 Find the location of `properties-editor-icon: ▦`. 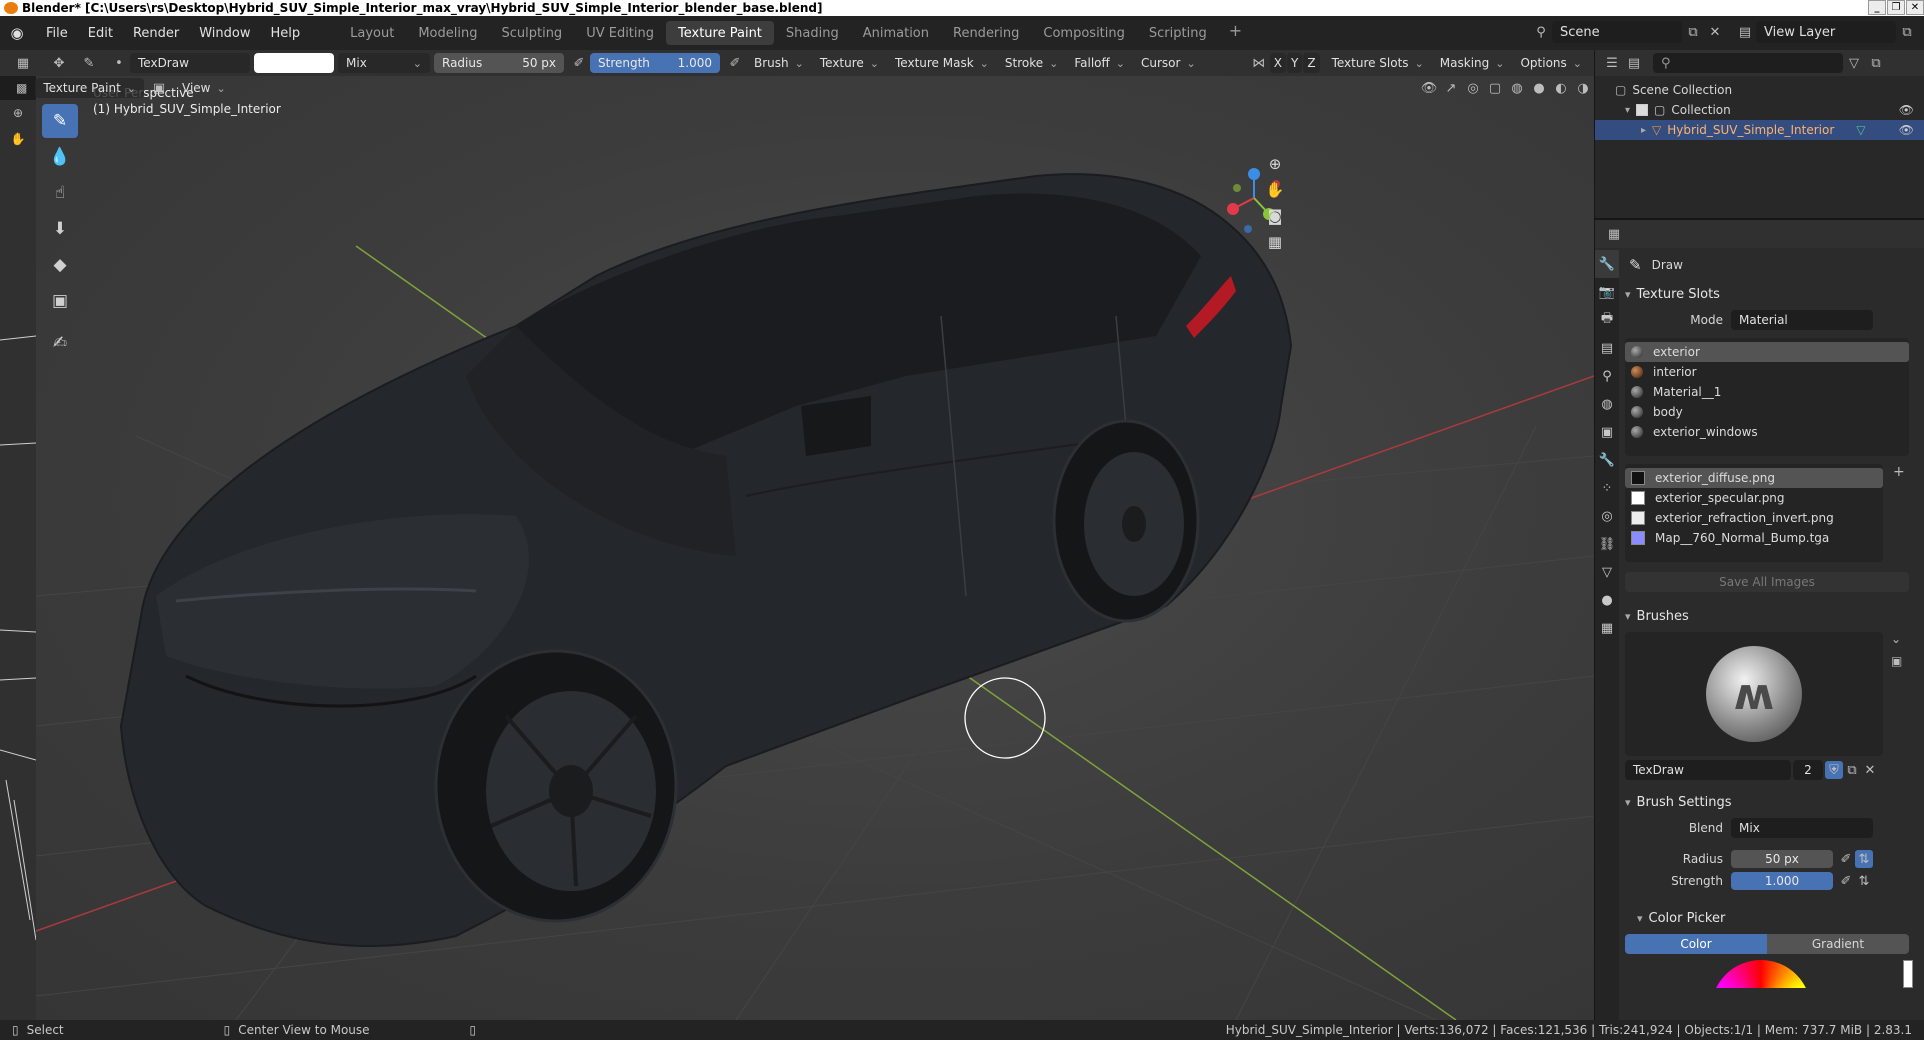

properties-editor-icon: ▦ is located at coordinates (1614, 234).